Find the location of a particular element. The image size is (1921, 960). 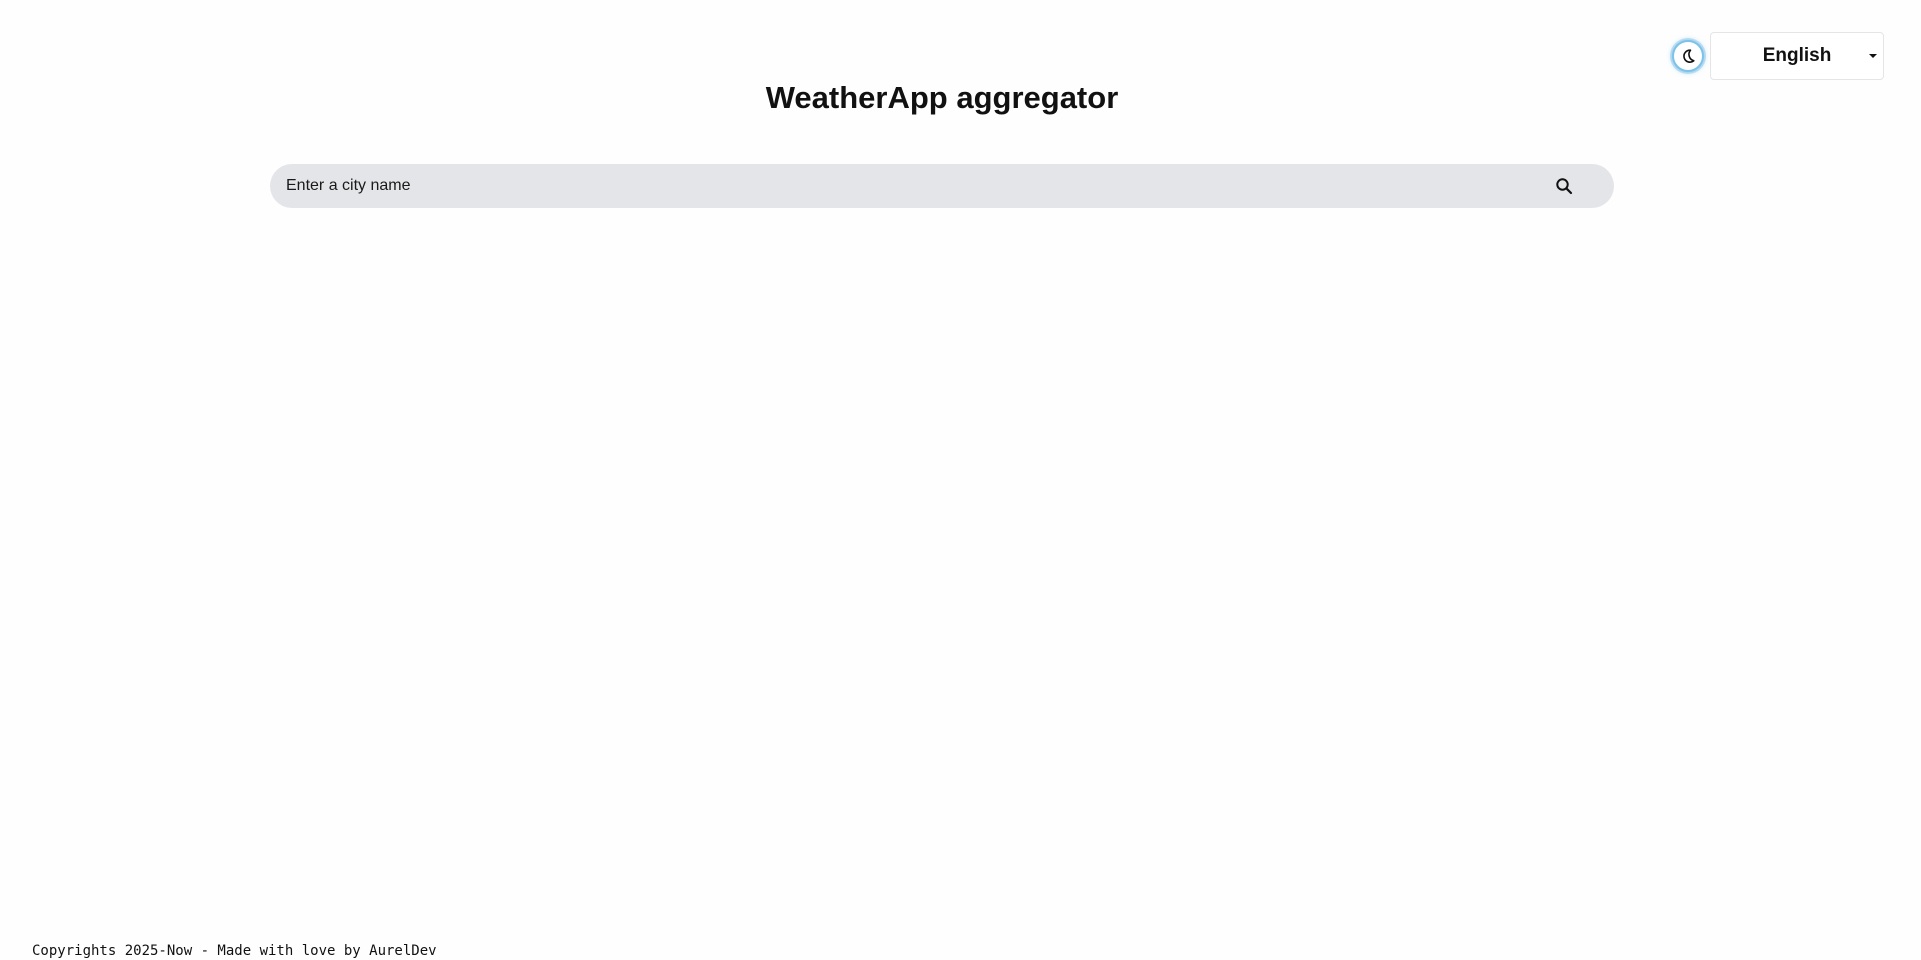

page-header: WeatherApp aggregator is located at coordinates (942, 98).